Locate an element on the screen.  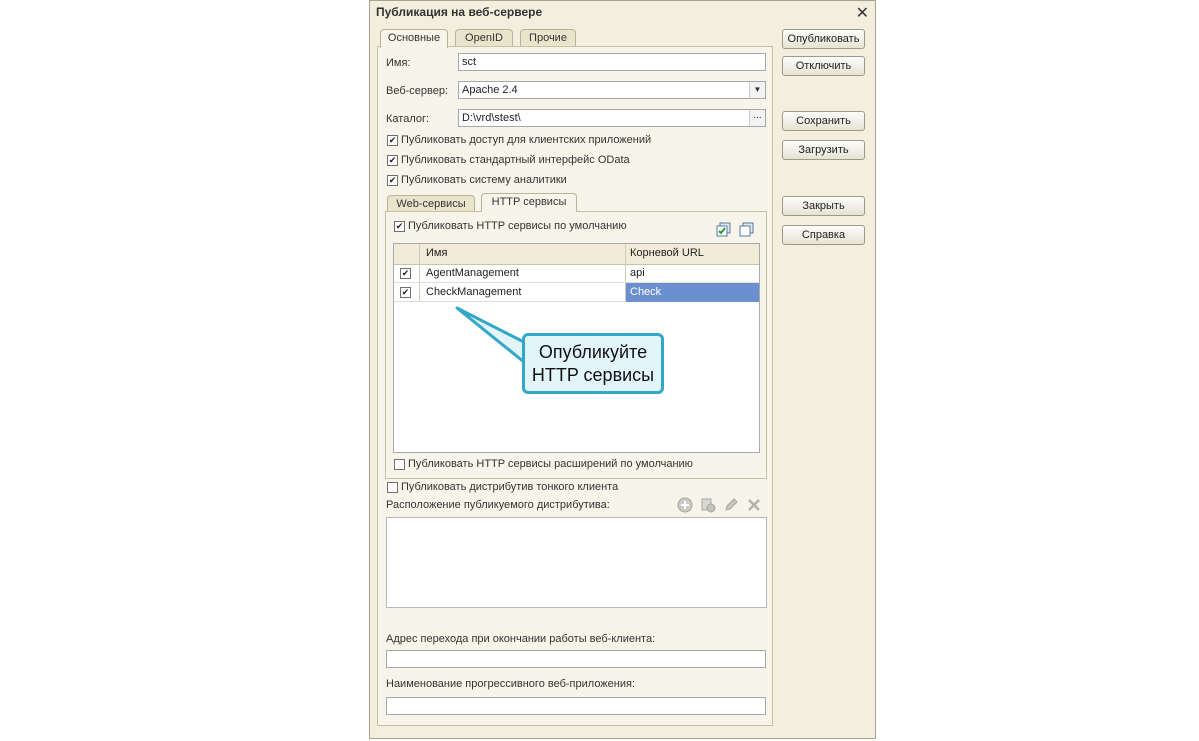
callout-line-2: HTTP сервисы is located at coordinates (593, 375).